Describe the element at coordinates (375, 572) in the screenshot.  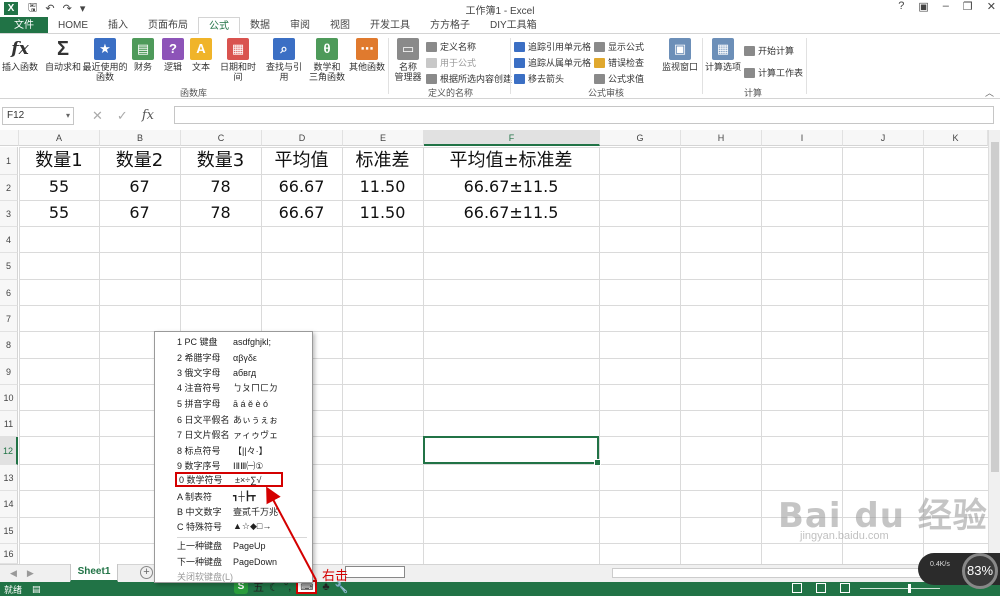
I see `ime-status-box` at that location.